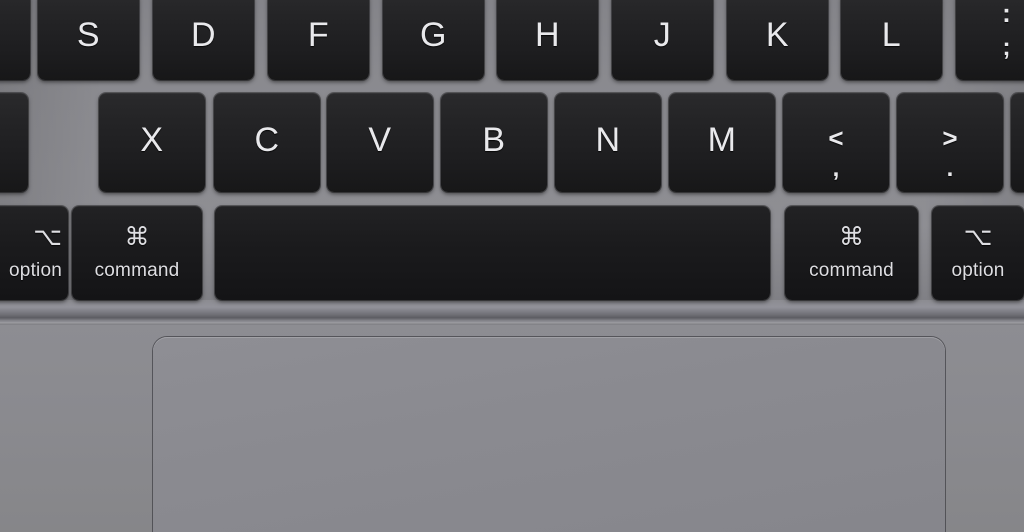 The image size is (1024, 532). I want to click on key-h: H, so click(547, 40).